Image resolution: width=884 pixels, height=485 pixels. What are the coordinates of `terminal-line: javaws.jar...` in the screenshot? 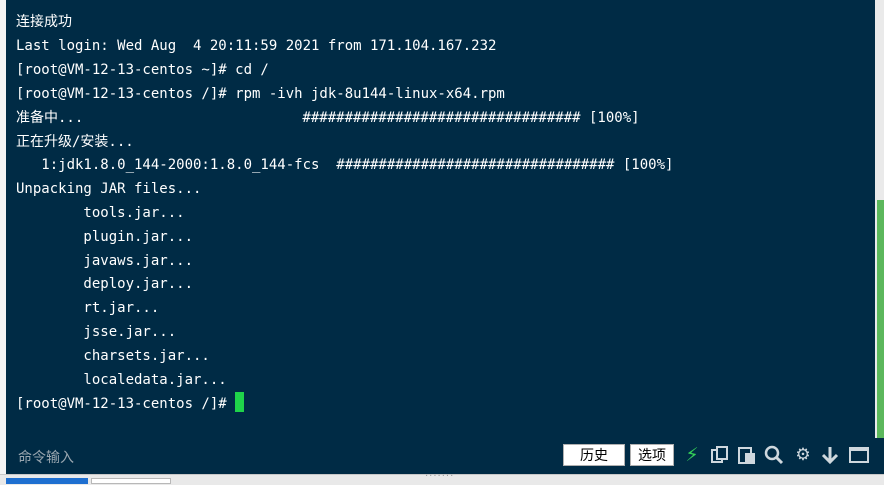 It's located at (105, 261).